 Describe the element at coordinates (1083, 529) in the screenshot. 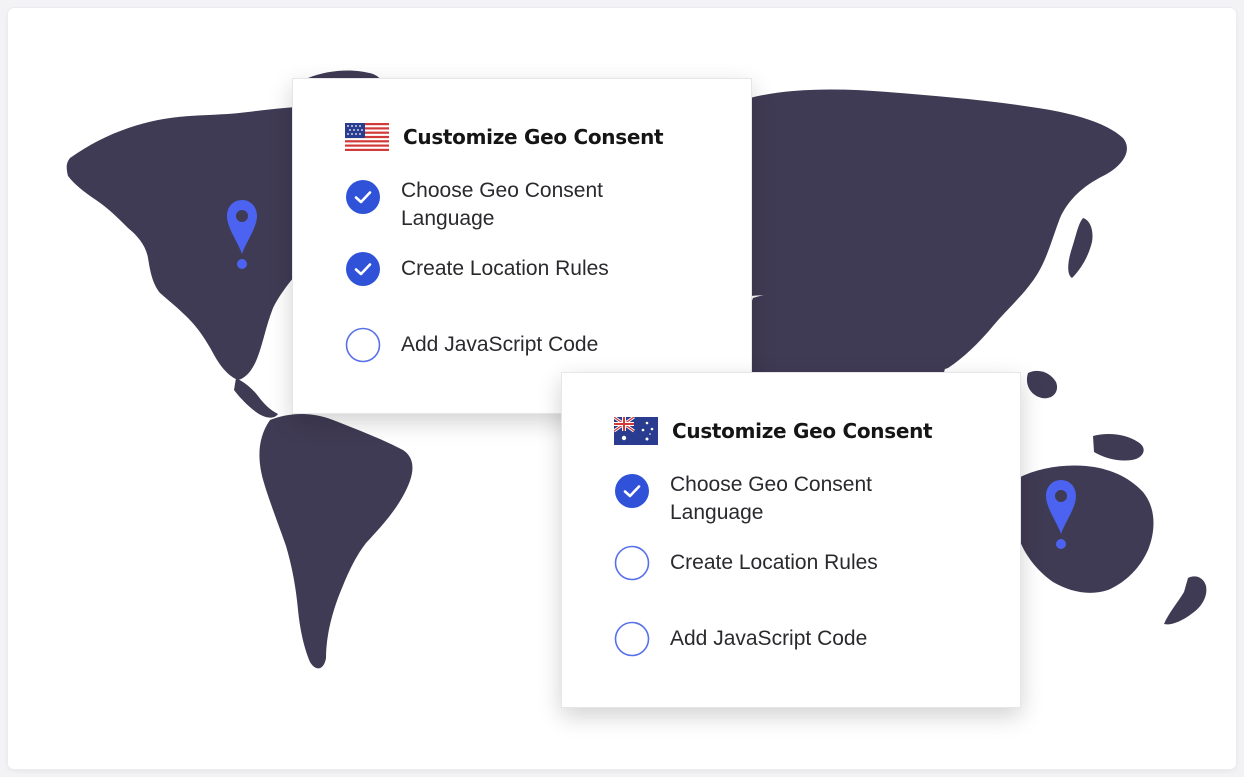

I see `australia-landmass` at that location.